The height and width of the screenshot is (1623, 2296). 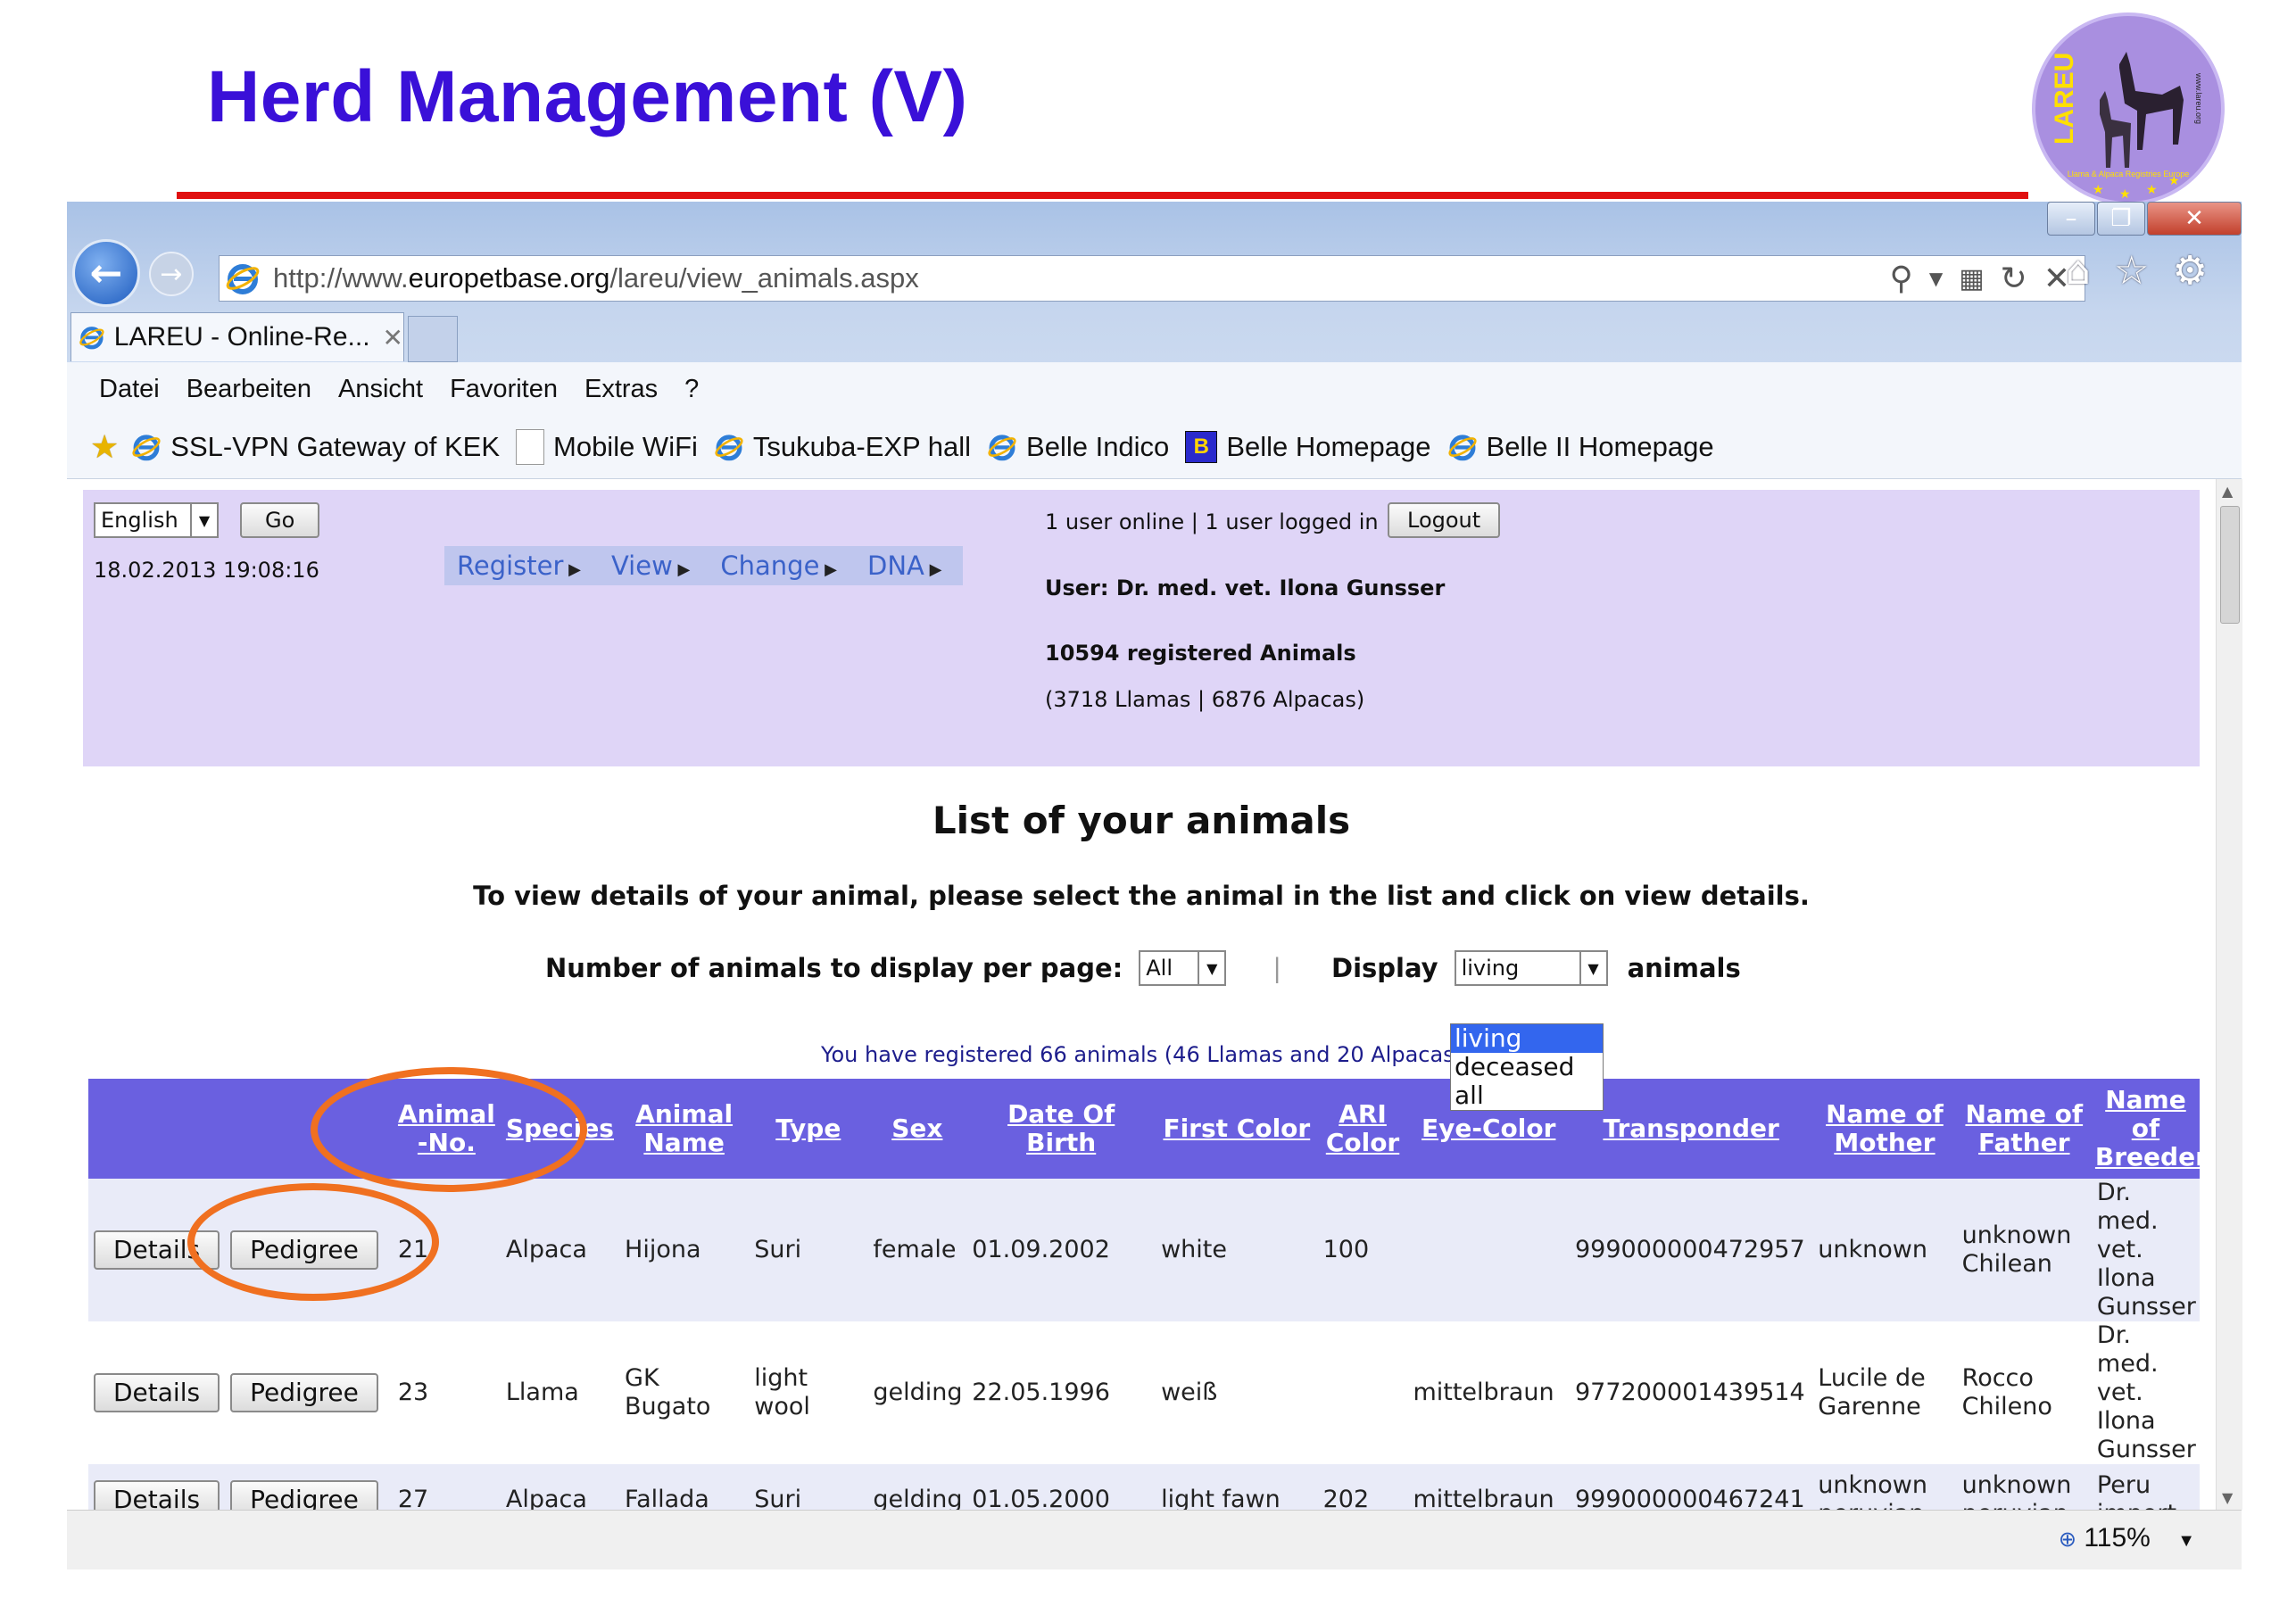 What do you see at coordinates (779, 566) in the screenshot?
I see `nav-change: Change` at bounding box center [779, 566].